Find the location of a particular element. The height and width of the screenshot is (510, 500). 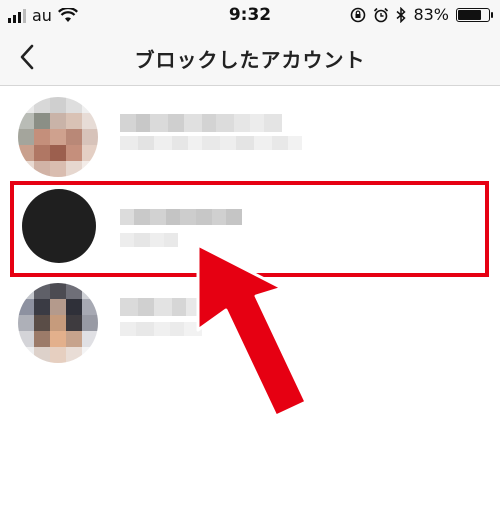

blurred-display-name is located at coordinates (211, 143).